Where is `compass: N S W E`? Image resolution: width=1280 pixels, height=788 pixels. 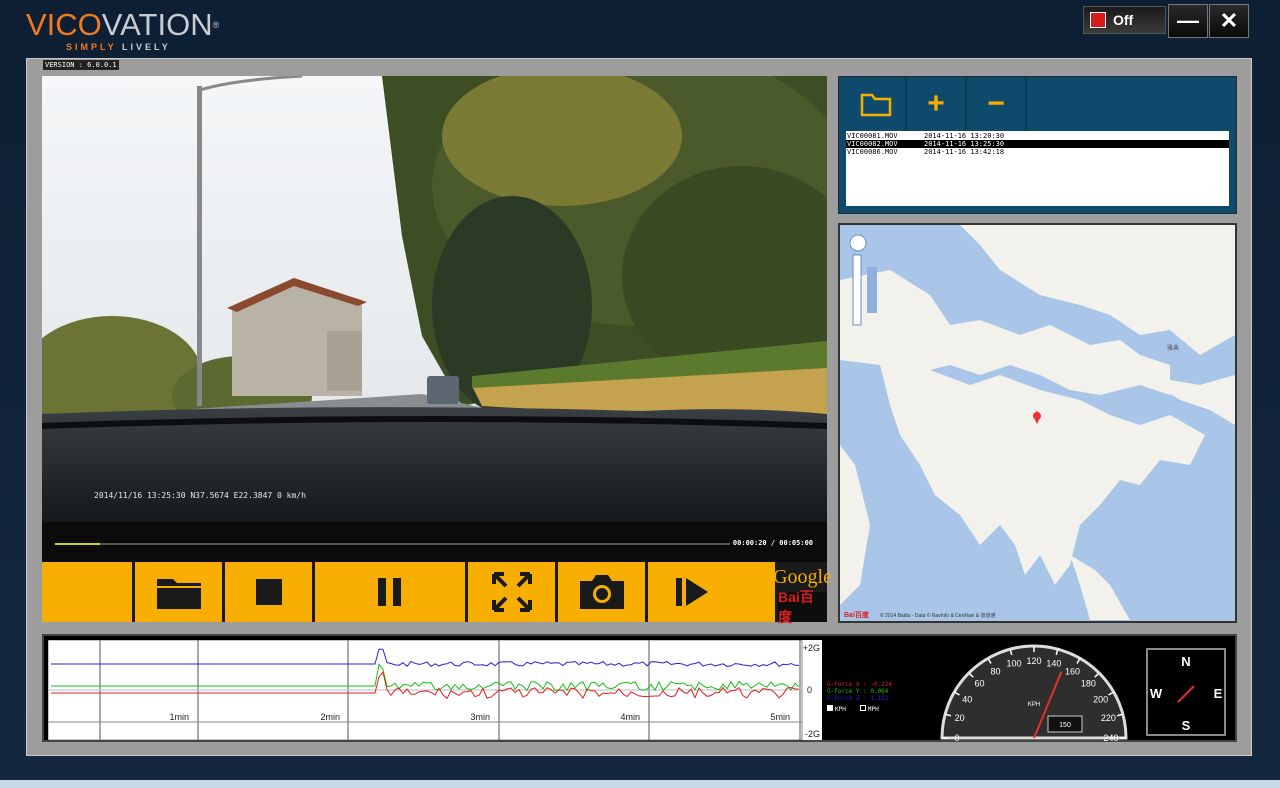 compass: N S W E is located at coordinates (1186, 692).